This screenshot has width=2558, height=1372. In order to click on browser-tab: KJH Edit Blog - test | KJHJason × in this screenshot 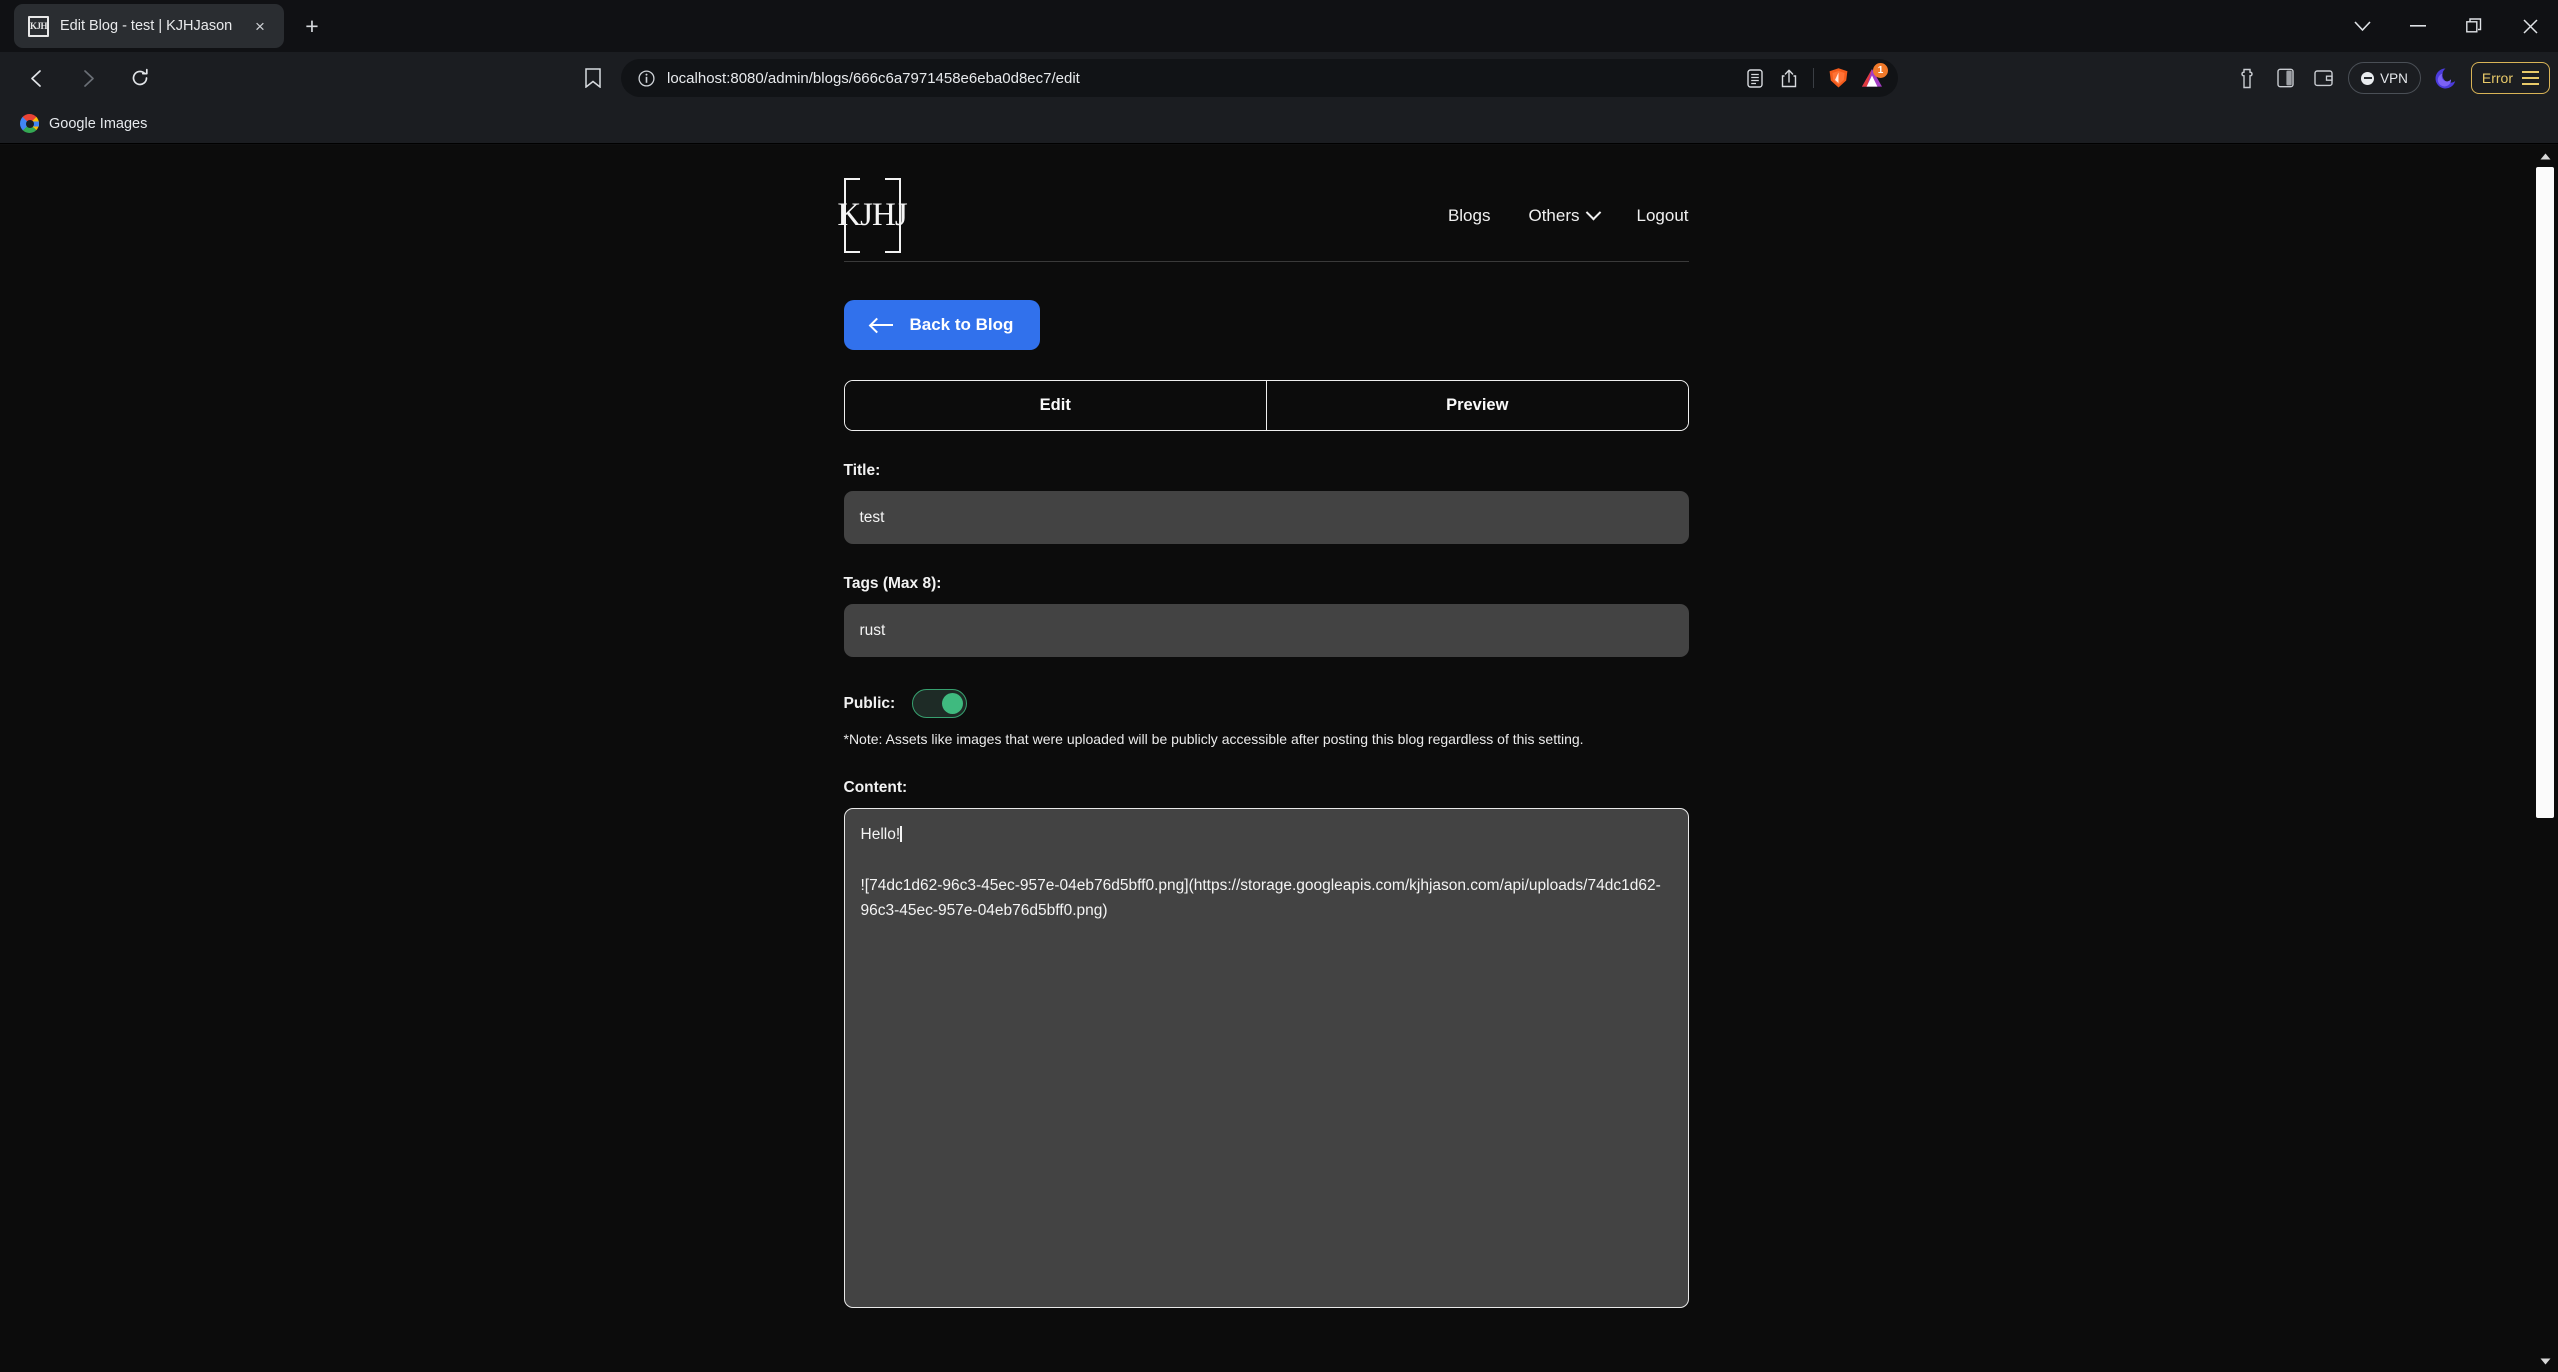, I will do `click(149, 26)`.